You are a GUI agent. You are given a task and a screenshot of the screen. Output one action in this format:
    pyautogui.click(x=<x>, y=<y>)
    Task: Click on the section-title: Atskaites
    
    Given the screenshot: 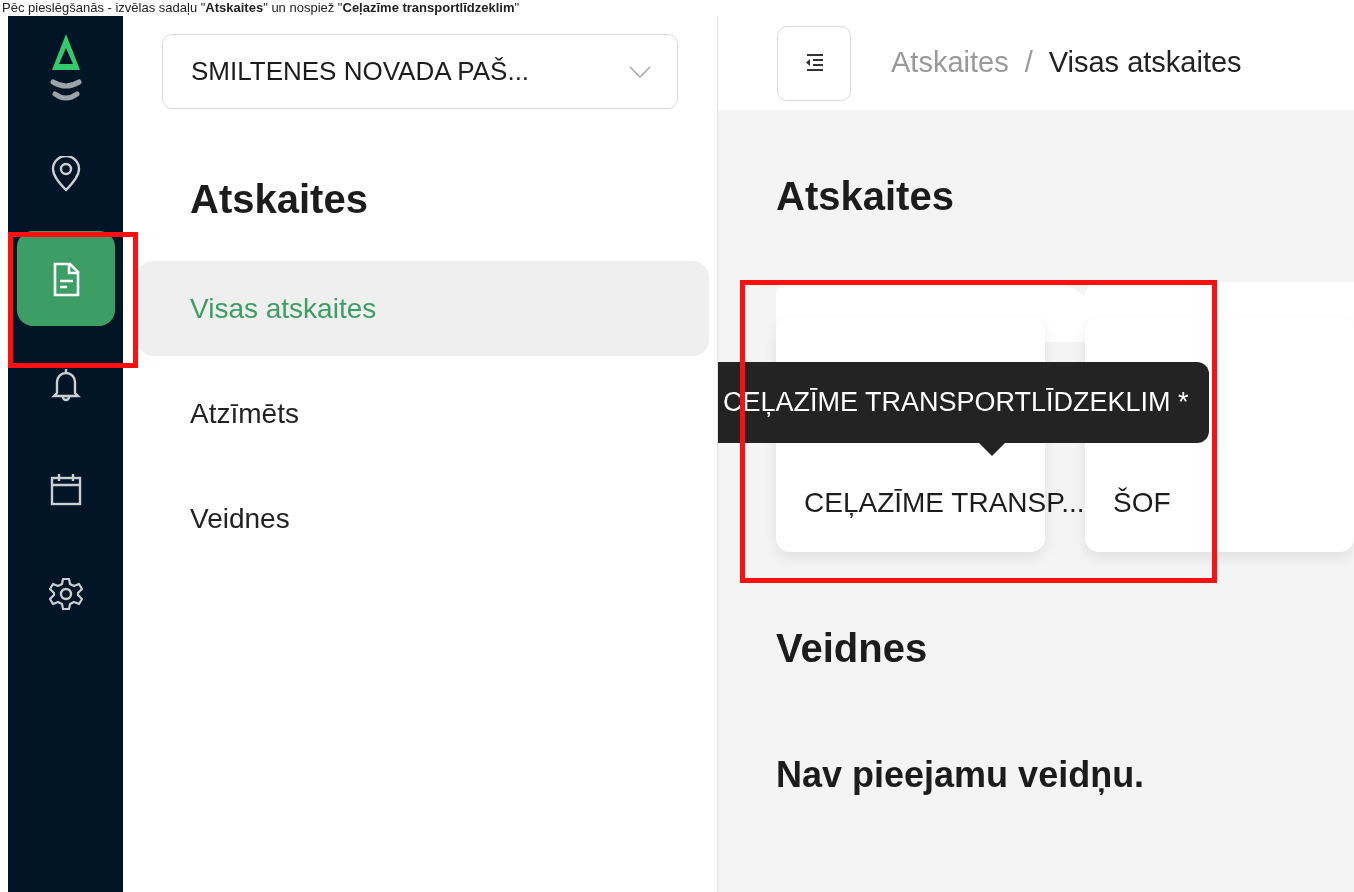 What is the action you would take?
    pyautogui.click(x=865, y=196)
    